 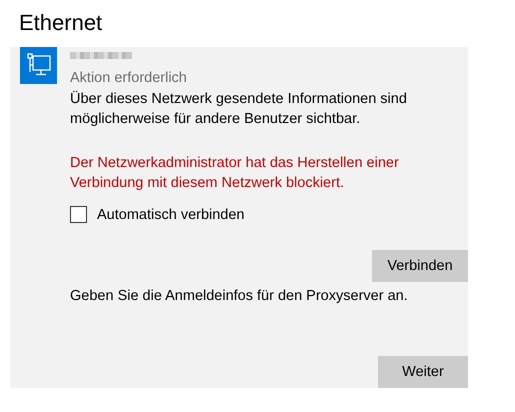 What do you see at coordinates (38, 65) in the screenshot?
I see `ethernet-monitor-icon` at bounding box center [38, 65].